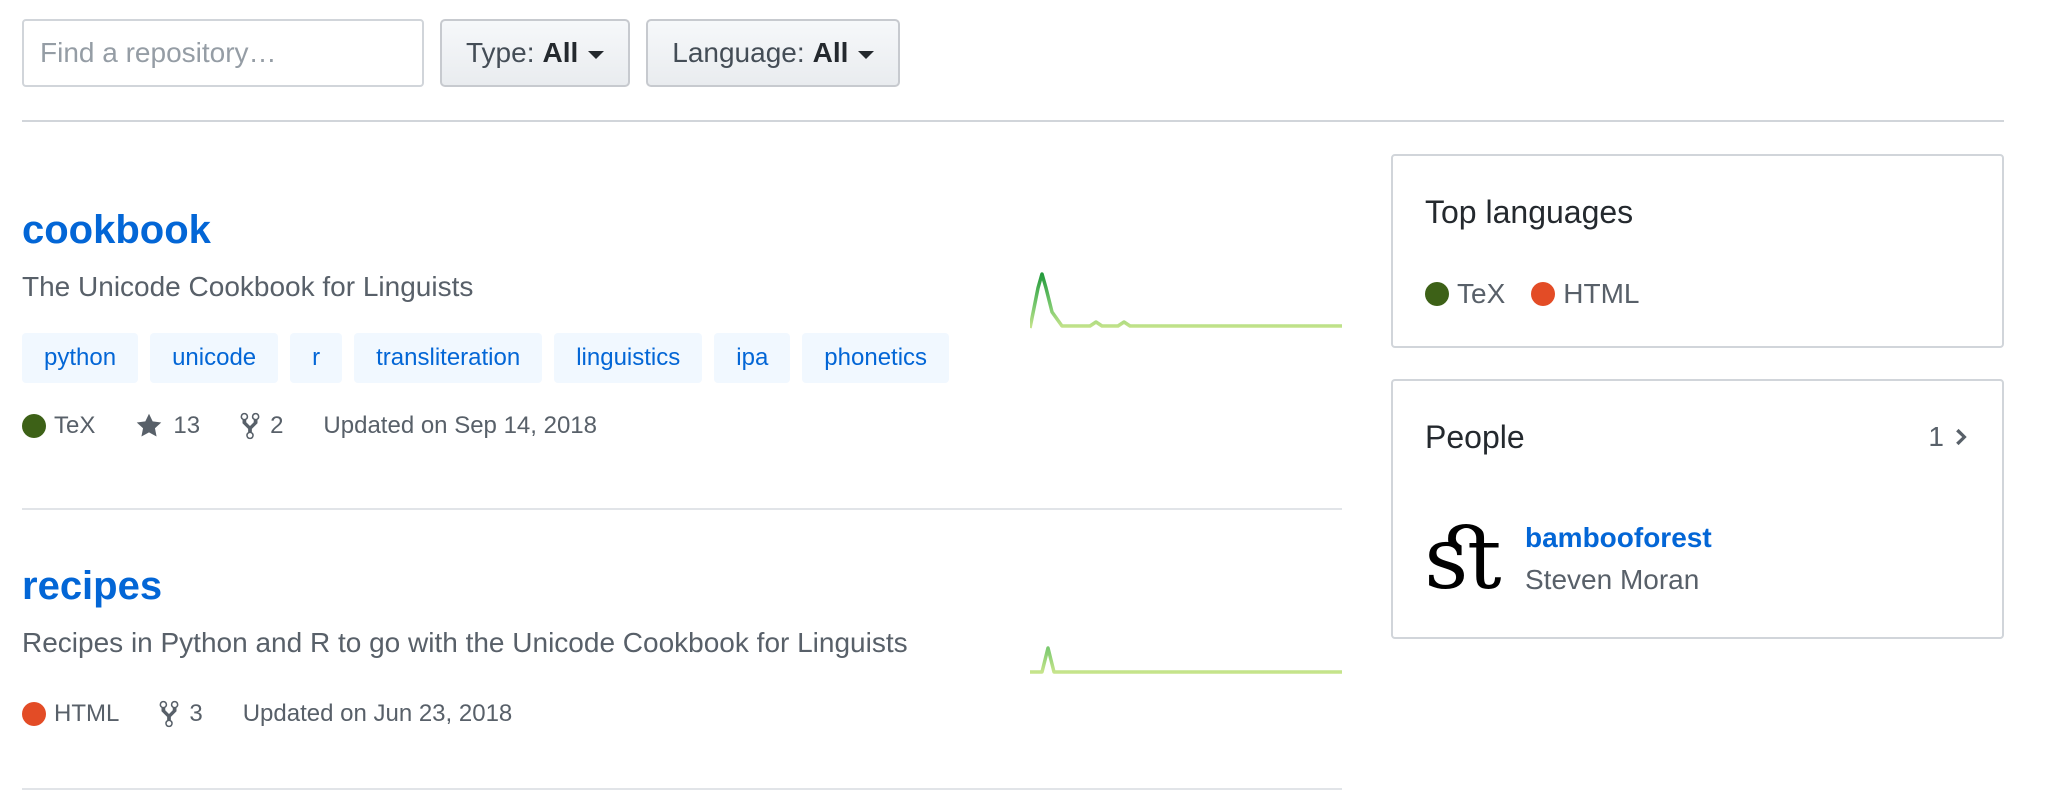 This screenshot has width=2068, height=794. I want to click on member-info: bambooforest Steven Moran, so click(1618, 559).